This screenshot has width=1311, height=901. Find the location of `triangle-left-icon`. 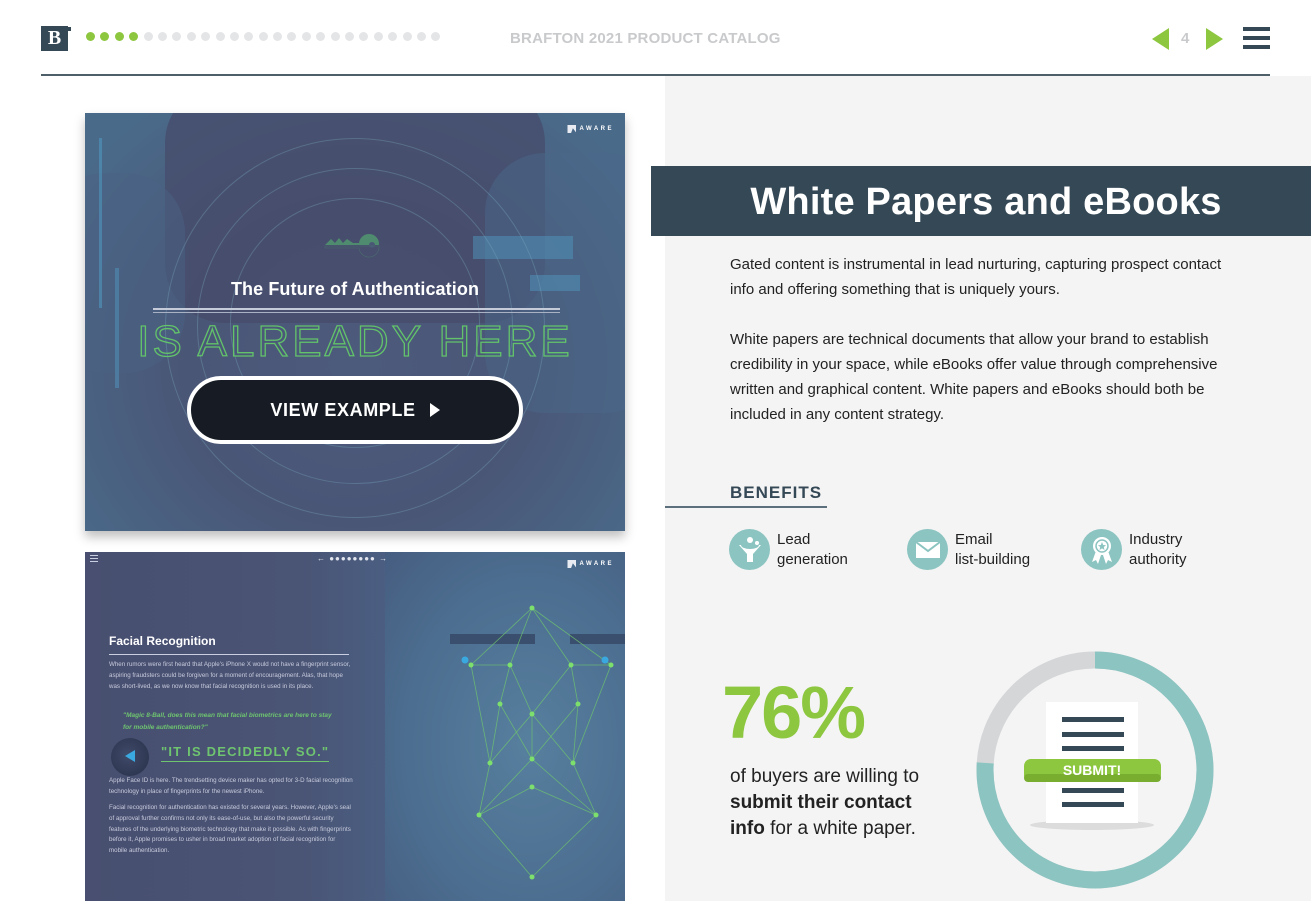

triangle-left-icon is located at coordinates (1160, 39).